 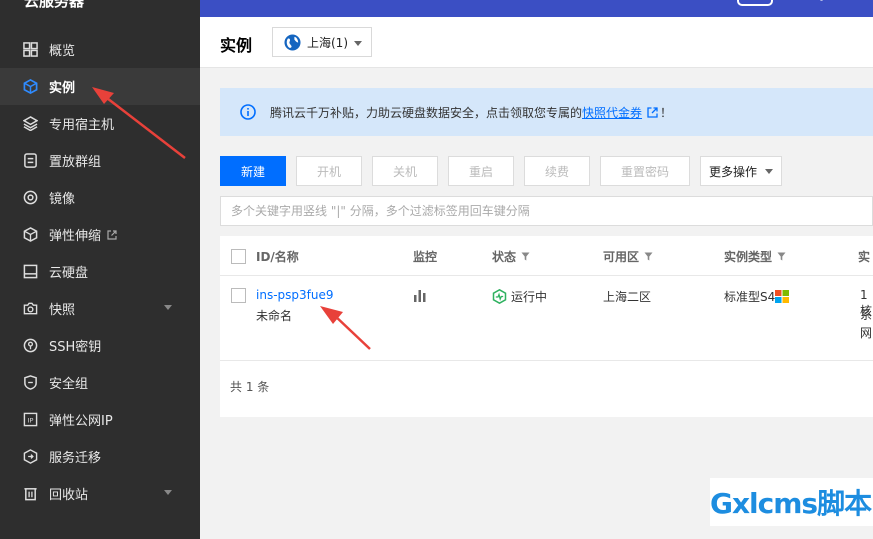 I want to click on sidebar-item-label: 实例, so click(x=62, y=88).